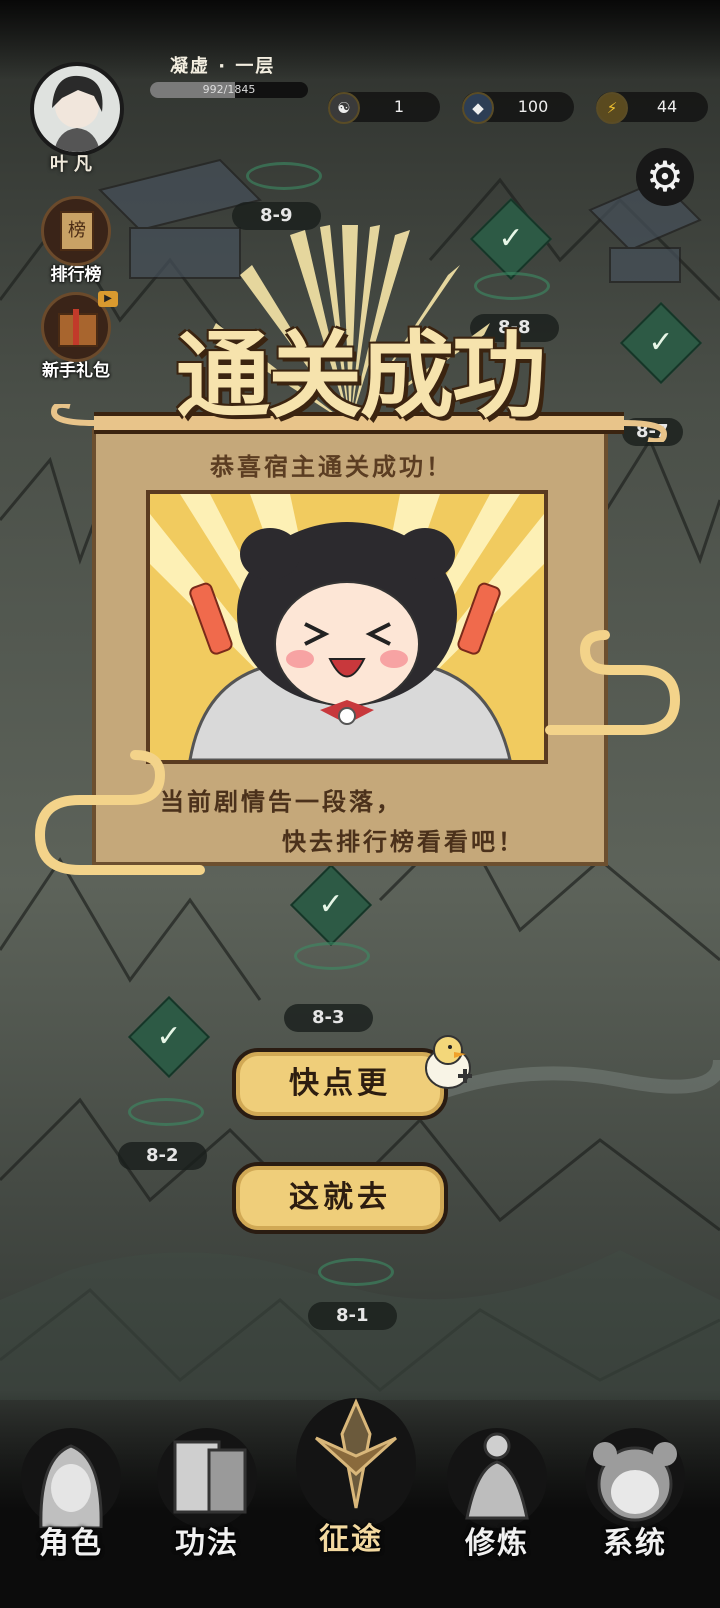 Image resolution: width=720 pixels, height=1608 pixels. What do you see at coordinates (448, 1062) in the screenshot?
I see `duck-mascot-icon` at bounding box center [448, 1062].